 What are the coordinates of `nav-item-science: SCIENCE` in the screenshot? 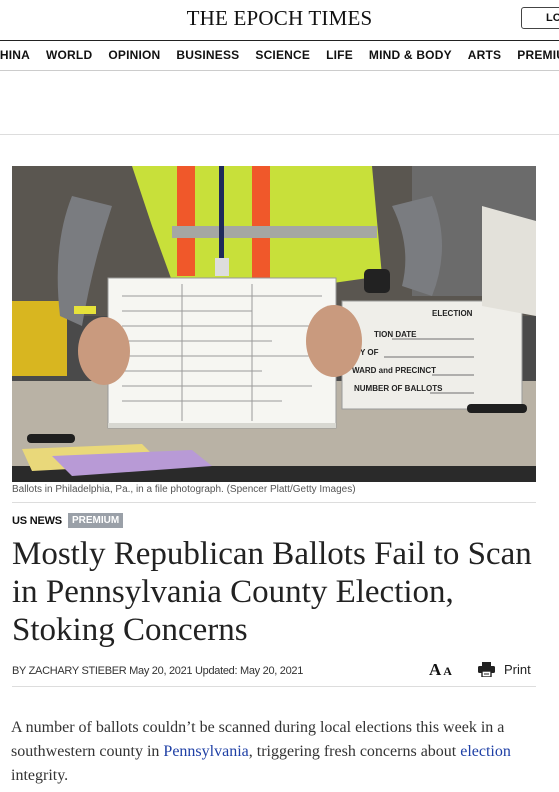 It's located at (282, 55).